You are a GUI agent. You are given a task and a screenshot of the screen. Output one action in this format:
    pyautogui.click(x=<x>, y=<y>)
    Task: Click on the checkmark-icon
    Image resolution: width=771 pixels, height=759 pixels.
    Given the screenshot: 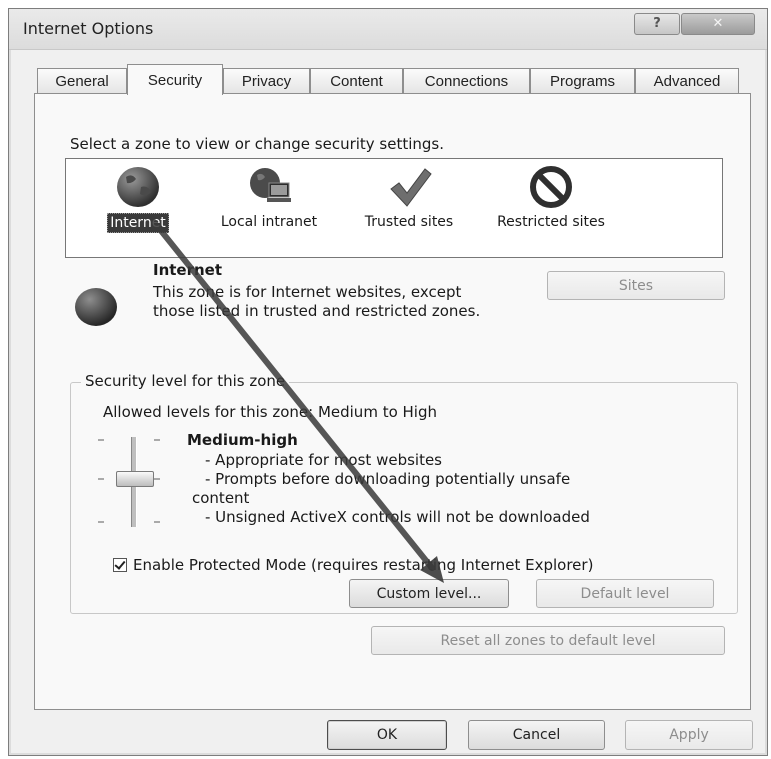 What is the action you would take?
    pyautogui.click(x=411, y=187)
    